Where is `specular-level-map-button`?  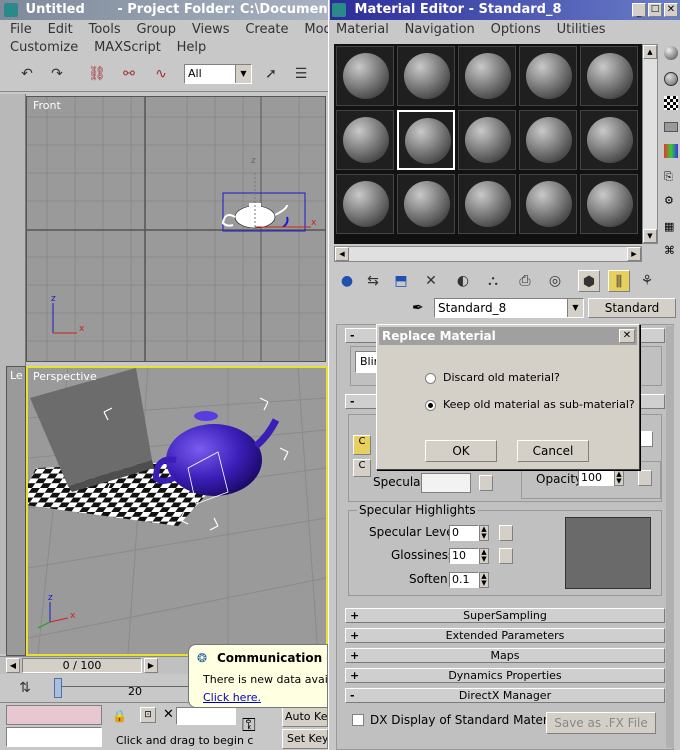 specular-level-map-button is located at coordinates (506, 533).